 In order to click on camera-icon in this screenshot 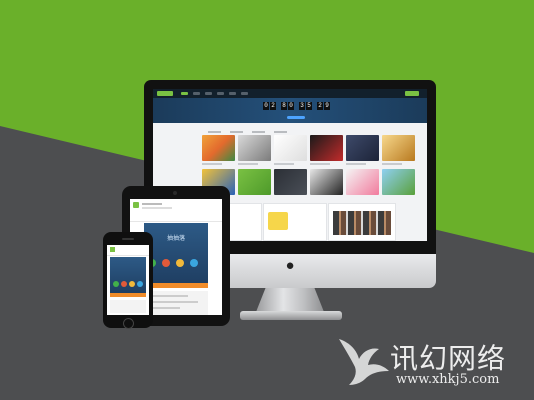, I will do `click(175, 193)`.